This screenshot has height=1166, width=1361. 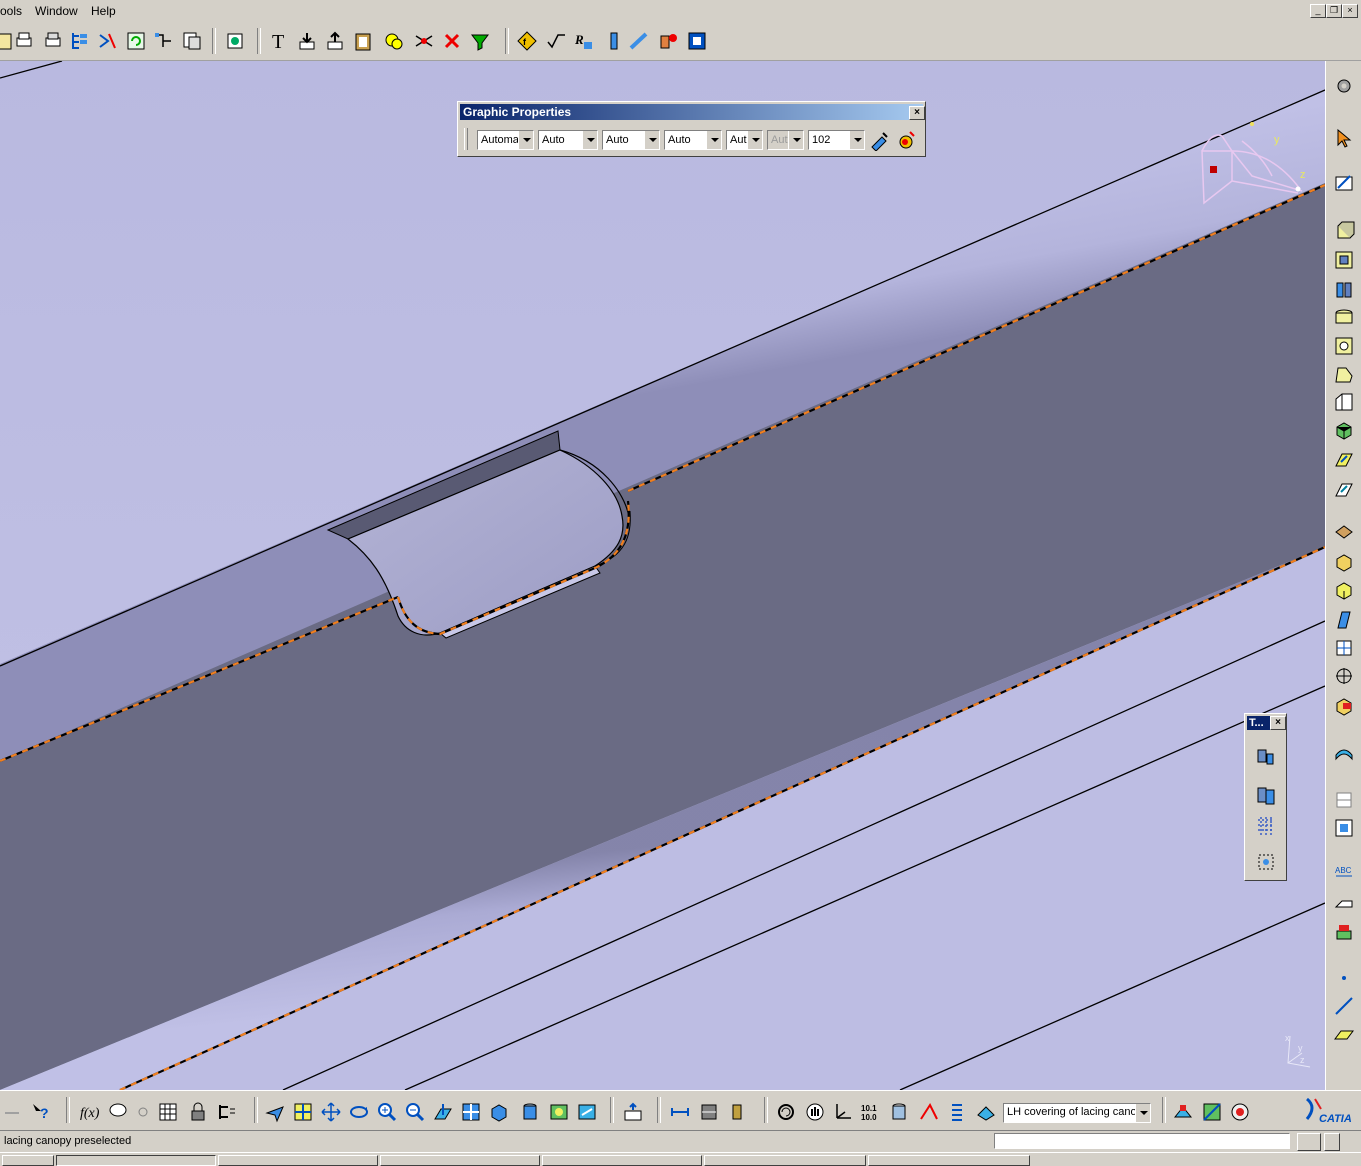 I want to click on toolbar-grip, so click(x=466, y=139).